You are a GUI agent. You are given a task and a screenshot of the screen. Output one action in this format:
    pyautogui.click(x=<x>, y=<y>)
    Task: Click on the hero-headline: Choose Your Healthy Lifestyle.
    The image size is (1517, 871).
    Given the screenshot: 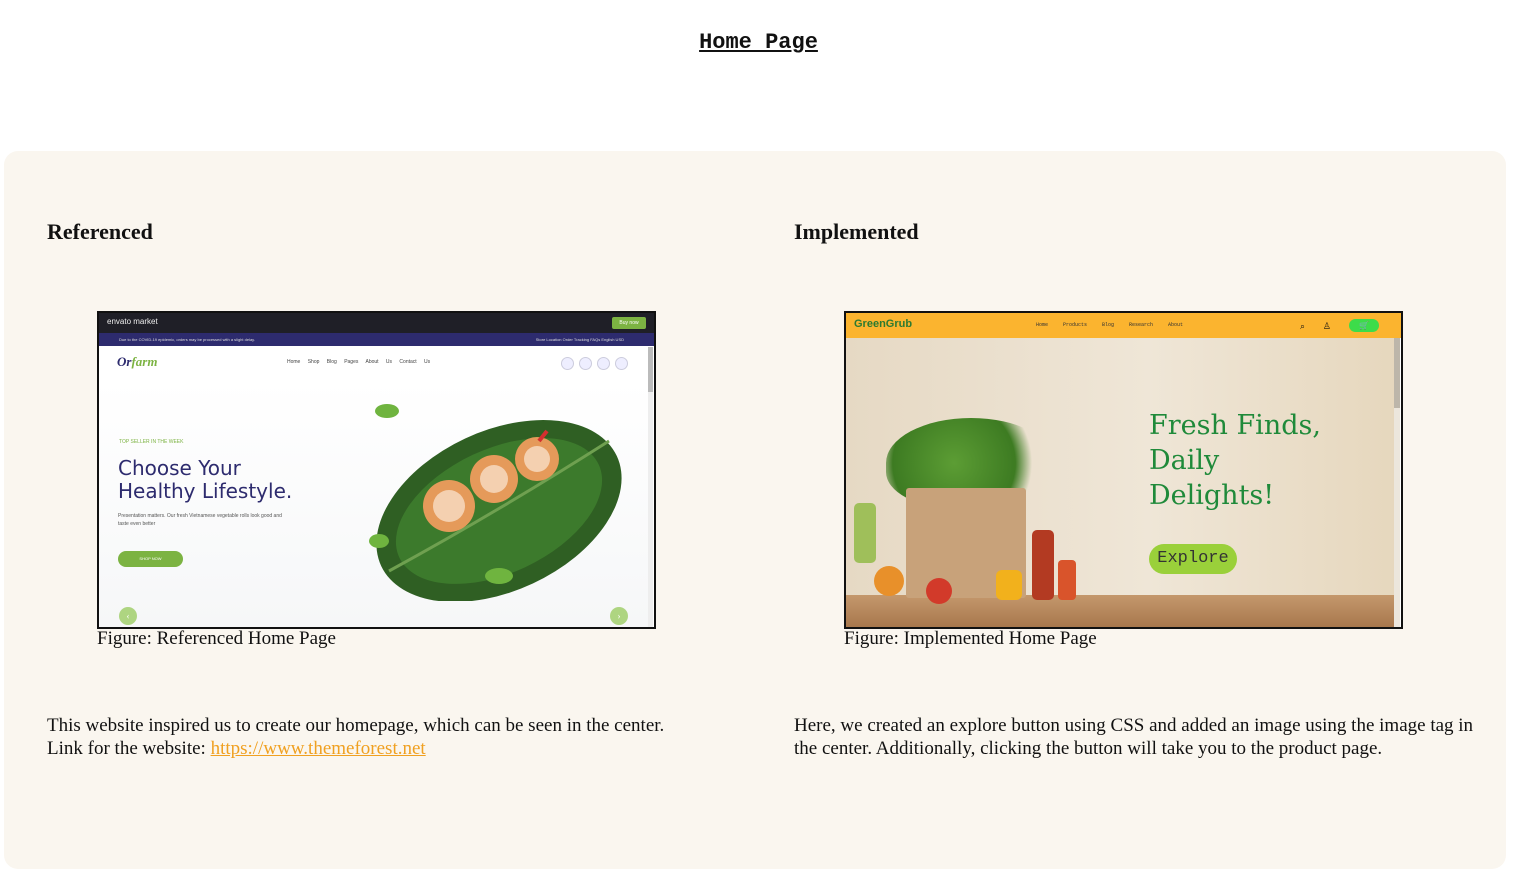 What is the action you would take?
    pyautogui.click(x=205, y=480)
    